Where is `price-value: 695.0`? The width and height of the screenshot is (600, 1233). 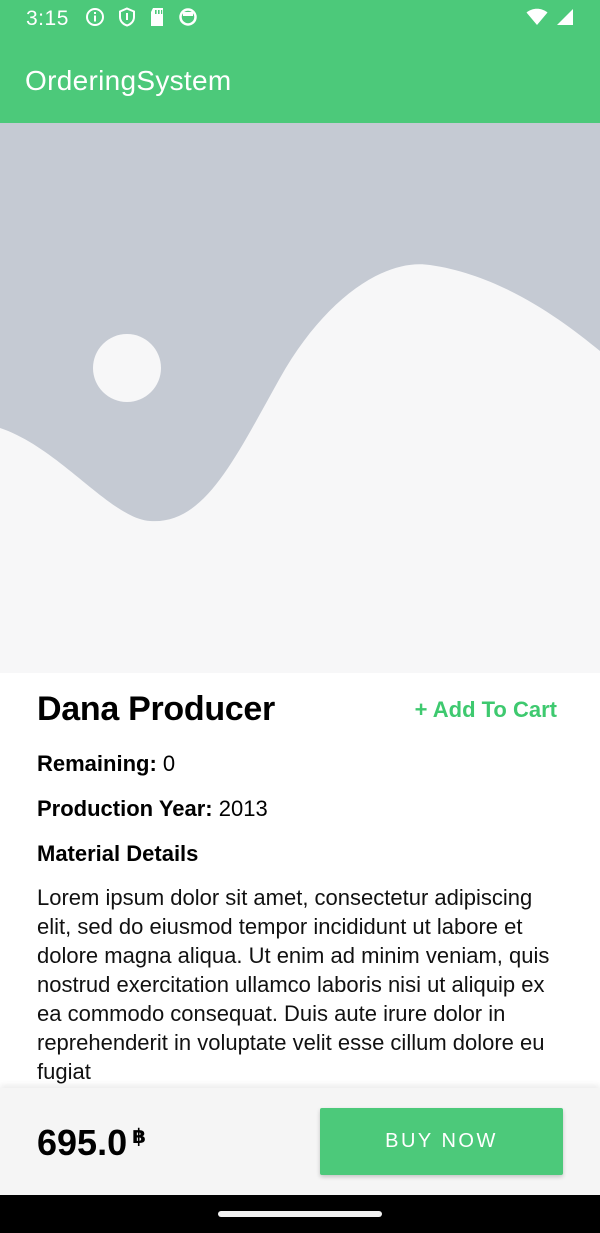 price-value: 695.0 is located at coordinates (82, 1142).